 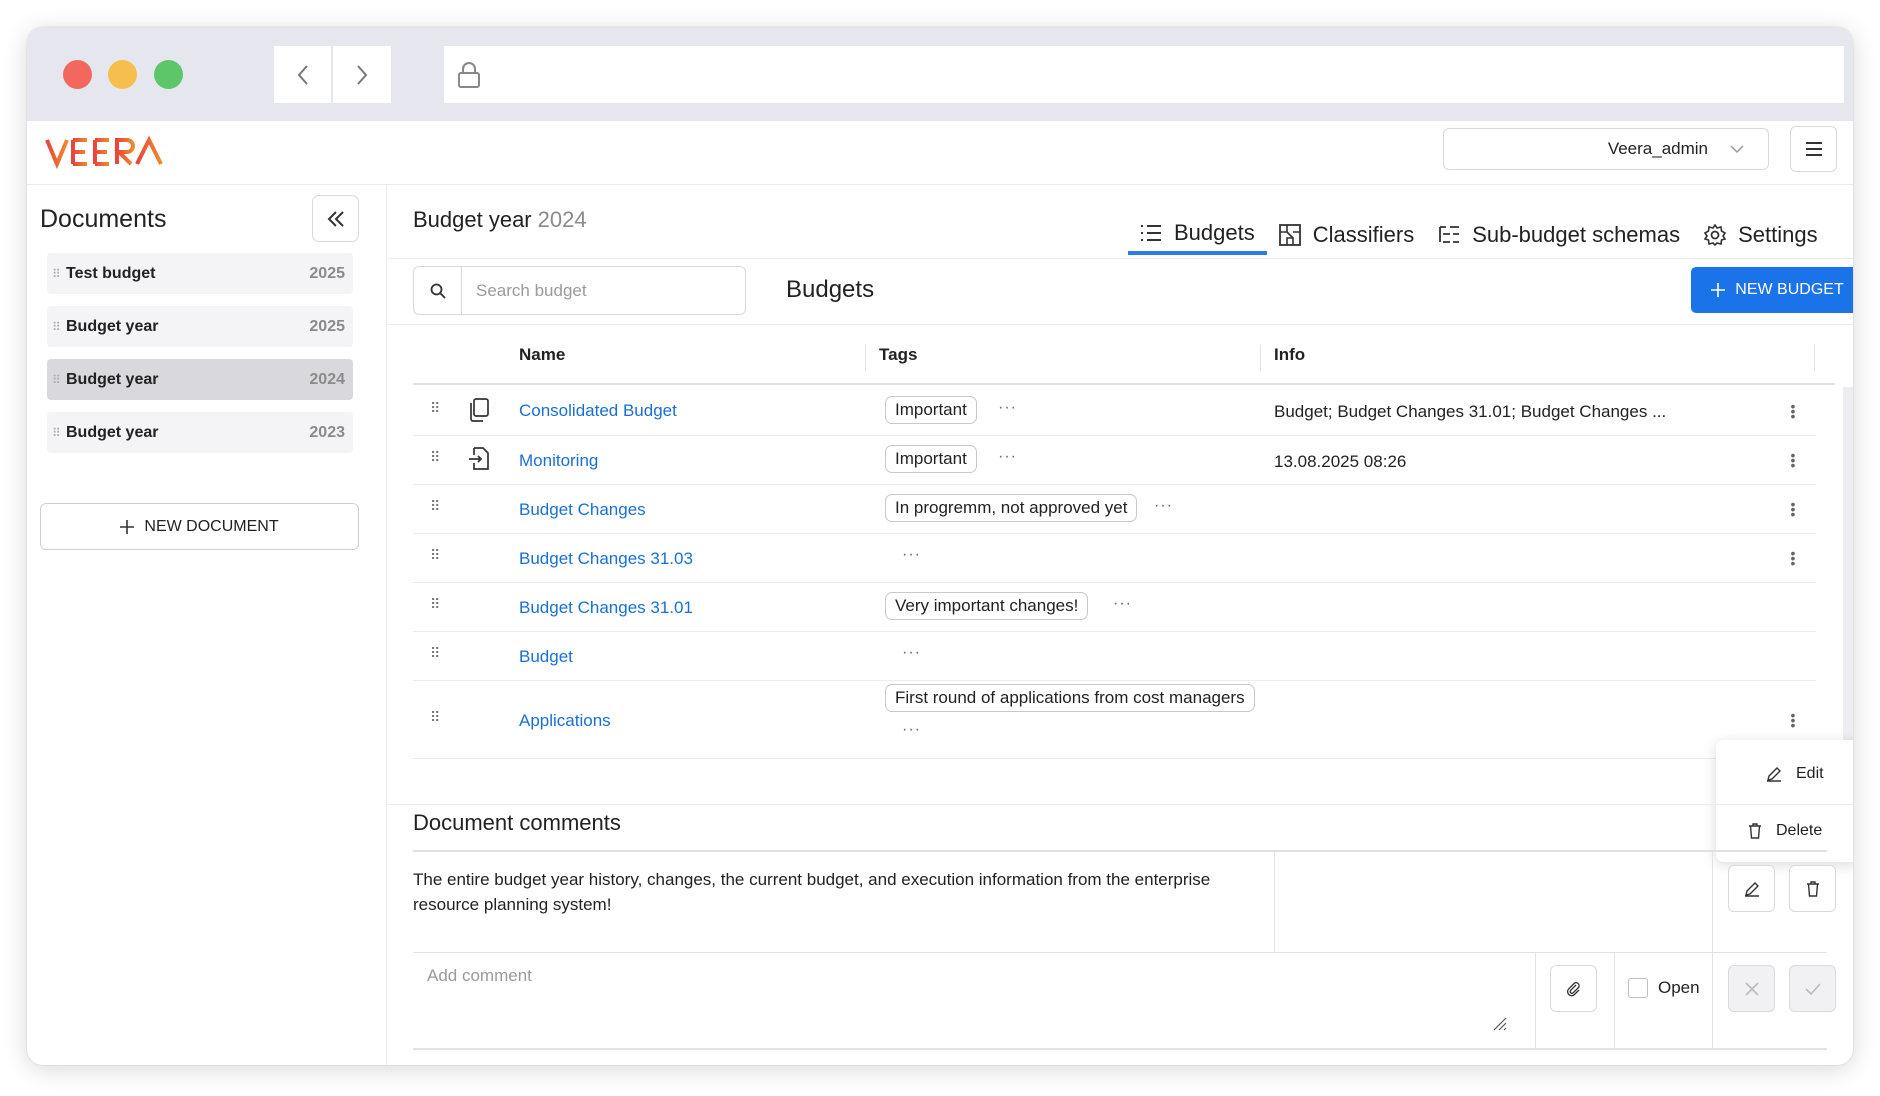 What do you see at coordinates (200, 273) in the screenshot?
I see `document-item: ⠿ Test budget 2025` at bounding box center [200, 273].